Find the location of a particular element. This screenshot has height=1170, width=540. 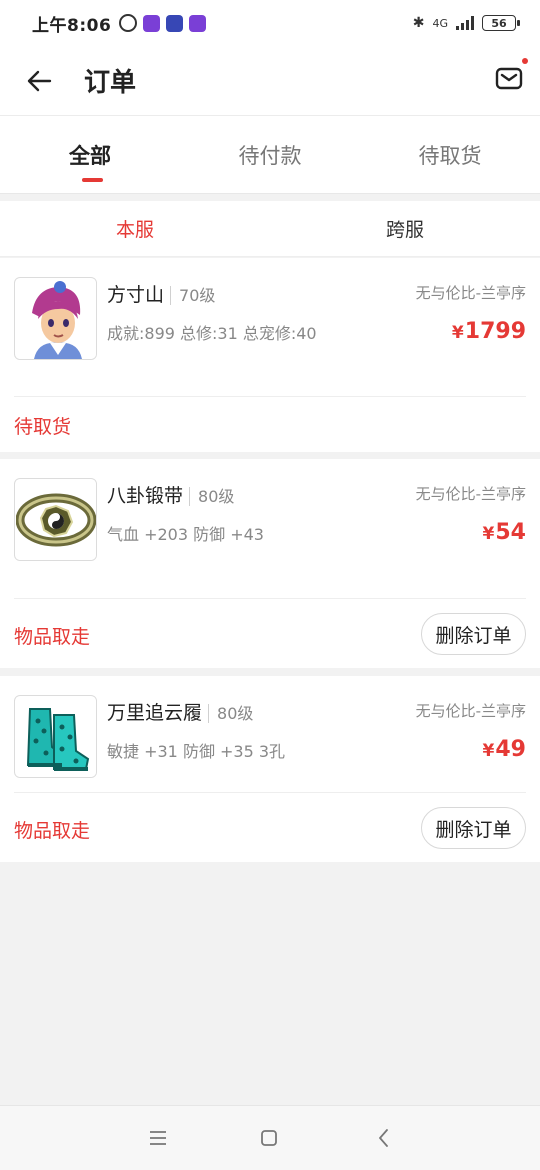

item-name: 方寸山 70级 is located at coordinates (161, 293).